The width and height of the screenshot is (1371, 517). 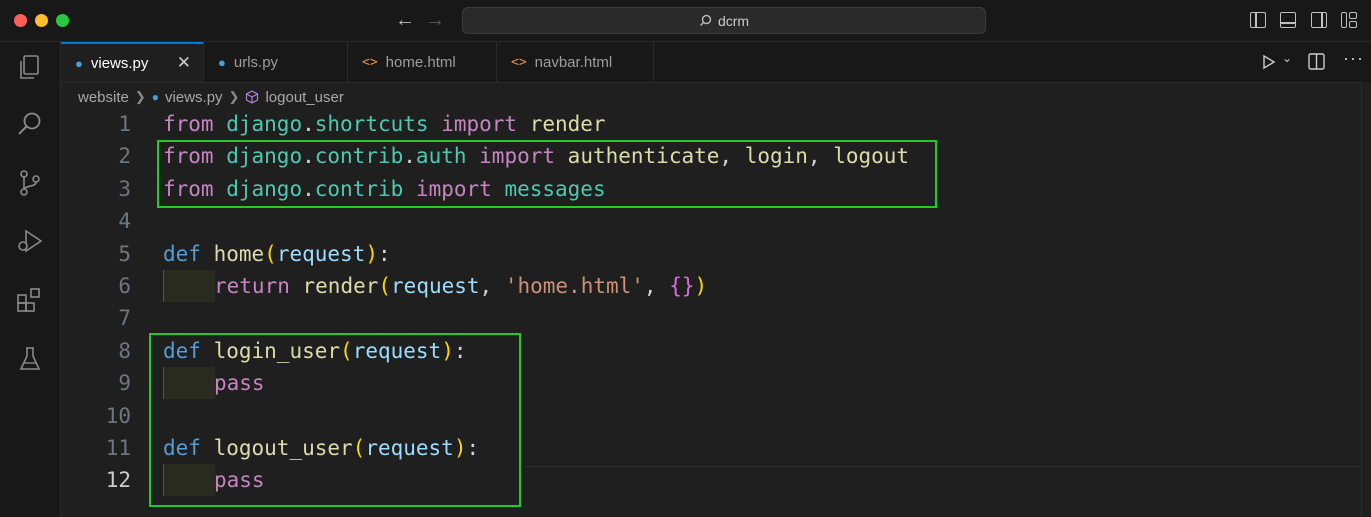 What do you see at coordinates (30, 241) in the screenshot?
I see `run-and-debug-icon` at bounding box center [30, 241].